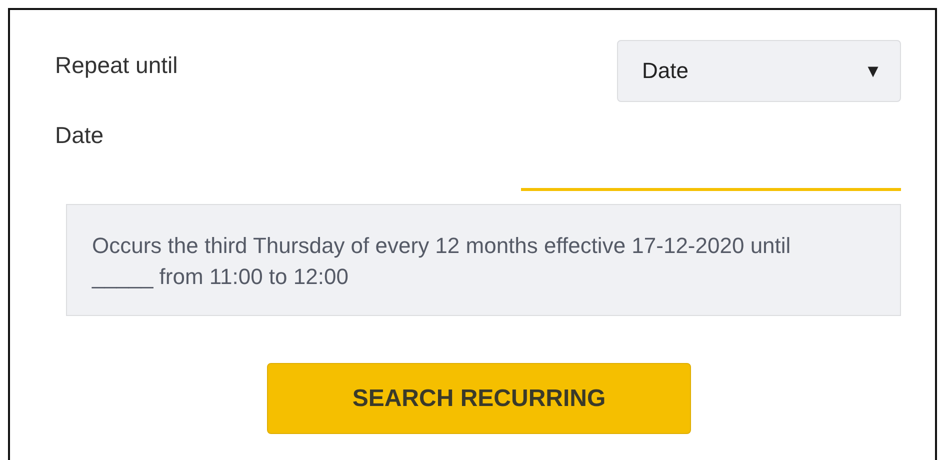 The image size is (942, 460). Describe the element at coordinates (759, 71) in the screenshot. I see `repeat-until-select: Date ▼` at that location.